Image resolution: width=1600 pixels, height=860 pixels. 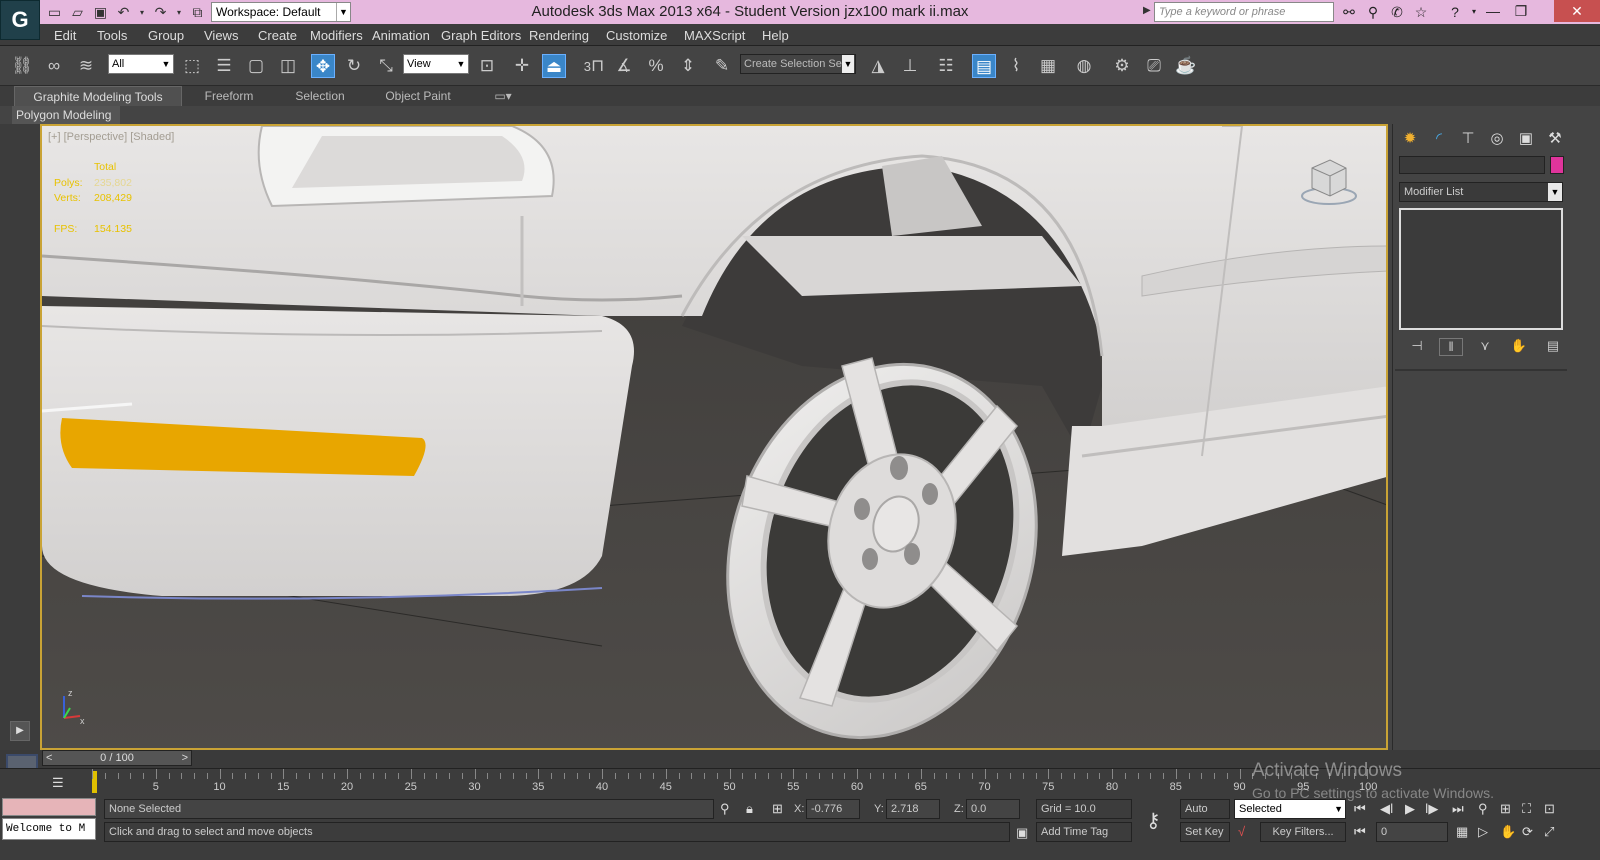 I want to click on go-to-end-icon: ⏭, so click(x=1458, y=809).